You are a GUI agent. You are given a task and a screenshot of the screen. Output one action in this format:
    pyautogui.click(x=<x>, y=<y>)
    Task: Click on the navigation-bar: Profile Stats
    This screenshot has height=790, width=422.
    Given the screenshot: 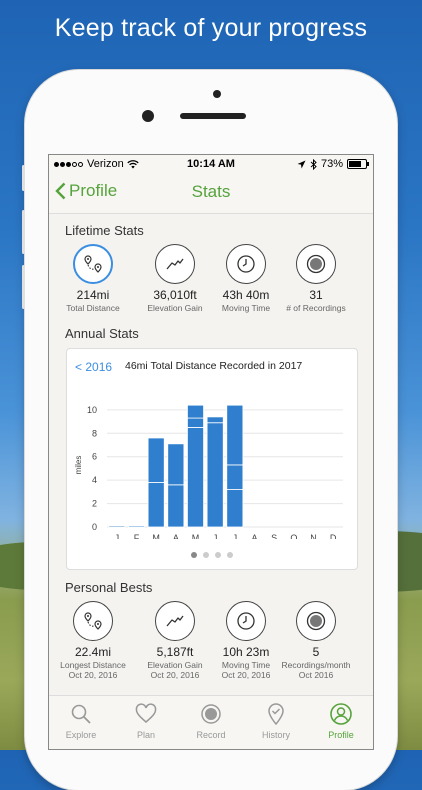 What is the action you would take?
    pyautogui.click(x=211, y=193)
    